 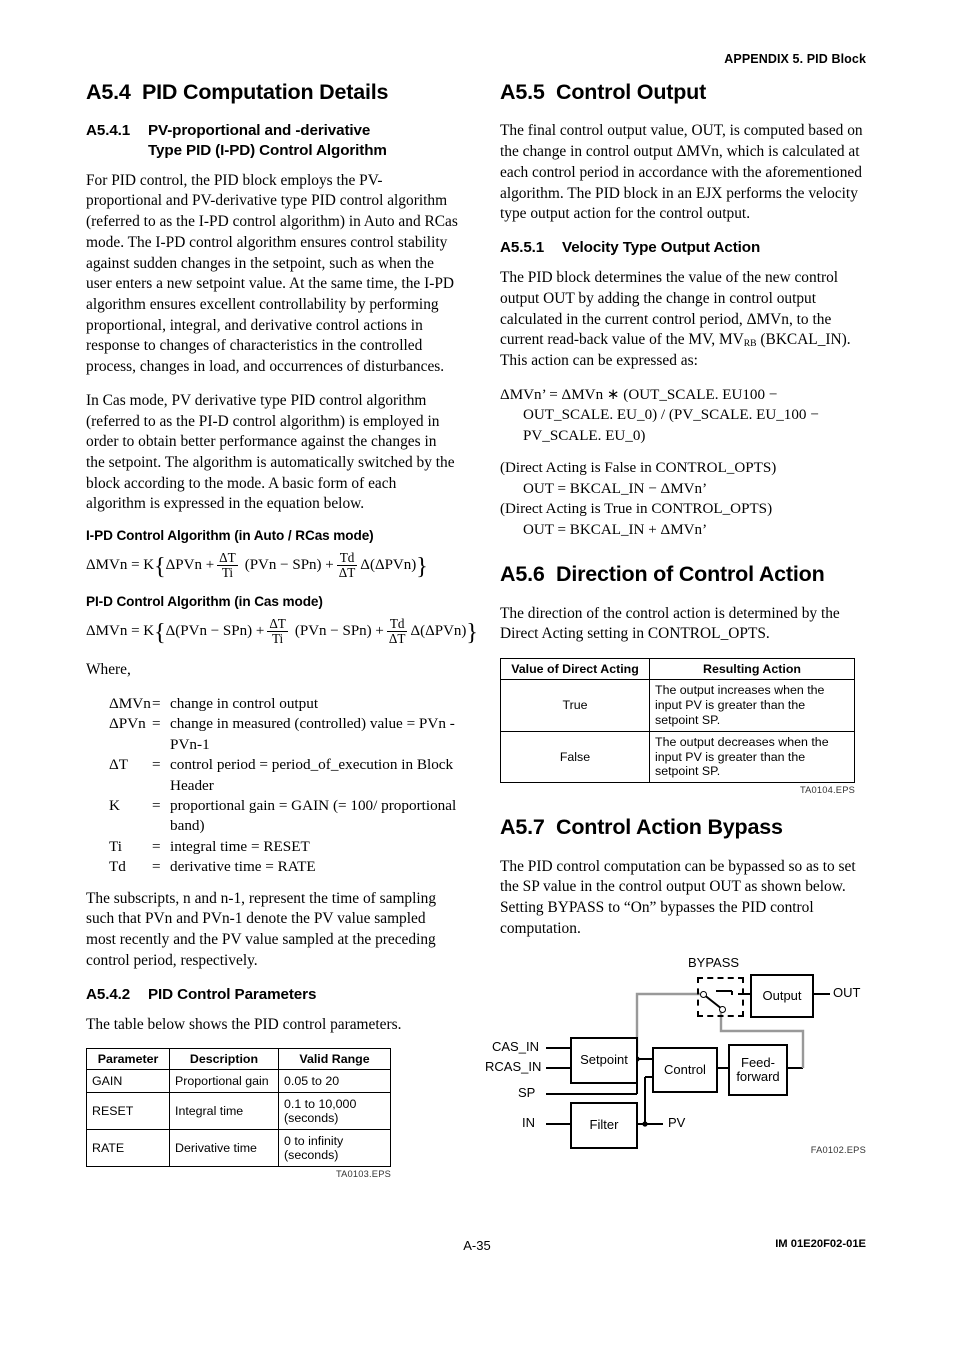 What do you see at coordinates (224, 1148) in the screenshot?
I see `cell-description: Derivative time` at bounding box center [224, 1148].